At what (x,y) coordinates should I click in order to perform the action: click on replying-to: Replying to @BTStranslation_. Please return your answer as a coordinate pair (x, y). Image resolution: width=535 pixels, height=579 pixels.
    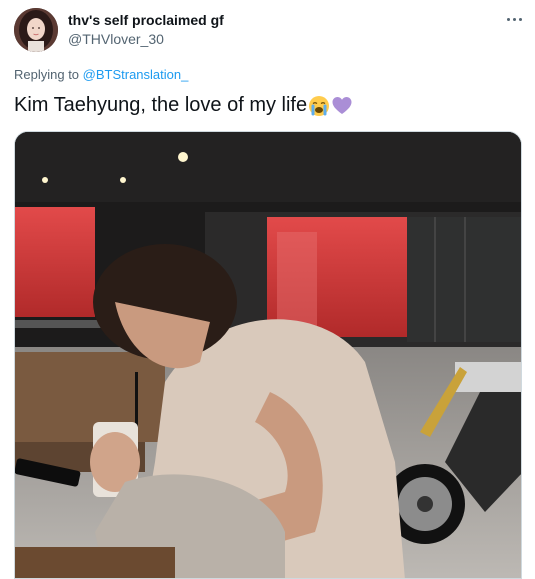
    Looking at the image, I should click on (101, 74).